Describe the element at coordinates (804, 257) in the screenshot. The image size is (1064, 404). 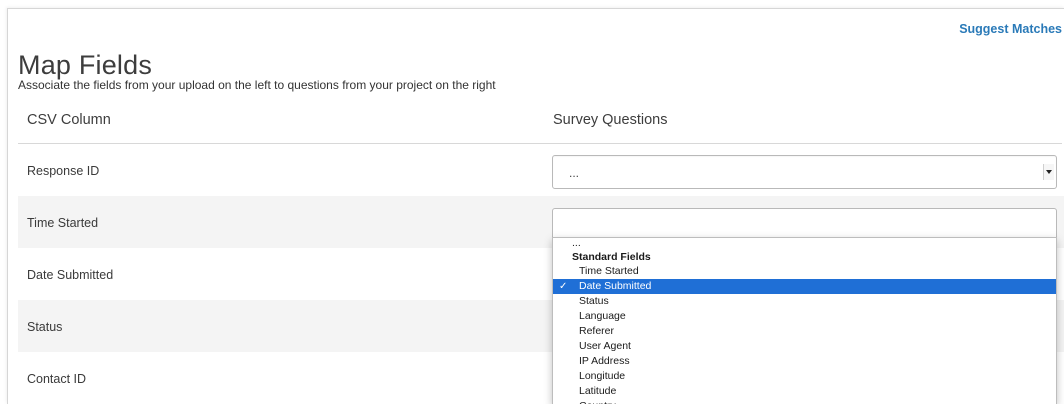
I see `dropdown-group-label: Standard Fields` at that location.